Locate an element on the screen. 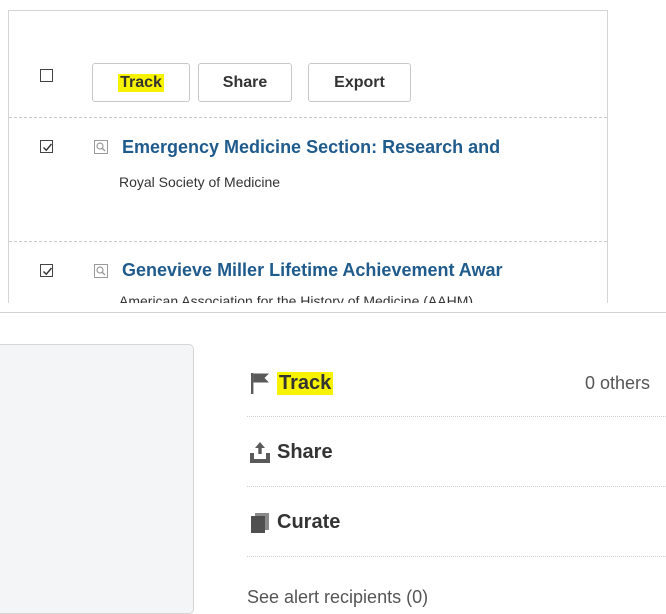 Image resolution: width=666 pixels, height=614 pixels. track-action: Track is located at coordinates (290, 383).